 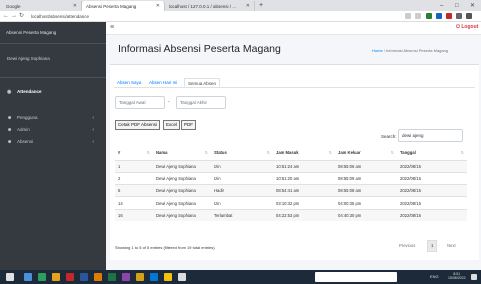 What do you see at coordinates (202, 82) in the screenshot?
I see `tab-semua-absen: Semua Absen` at bounding box center [202, 82].